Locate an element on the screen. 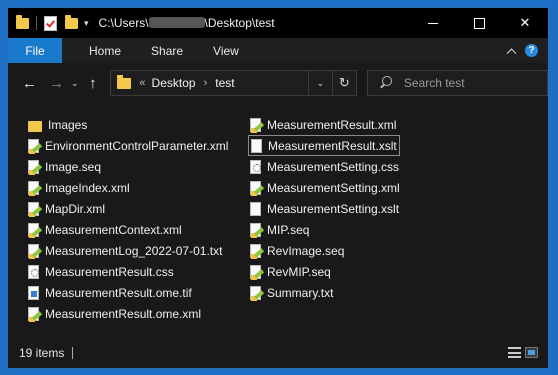  breadcrumb-desktop: Desktop is located at coordinates (174, 83).